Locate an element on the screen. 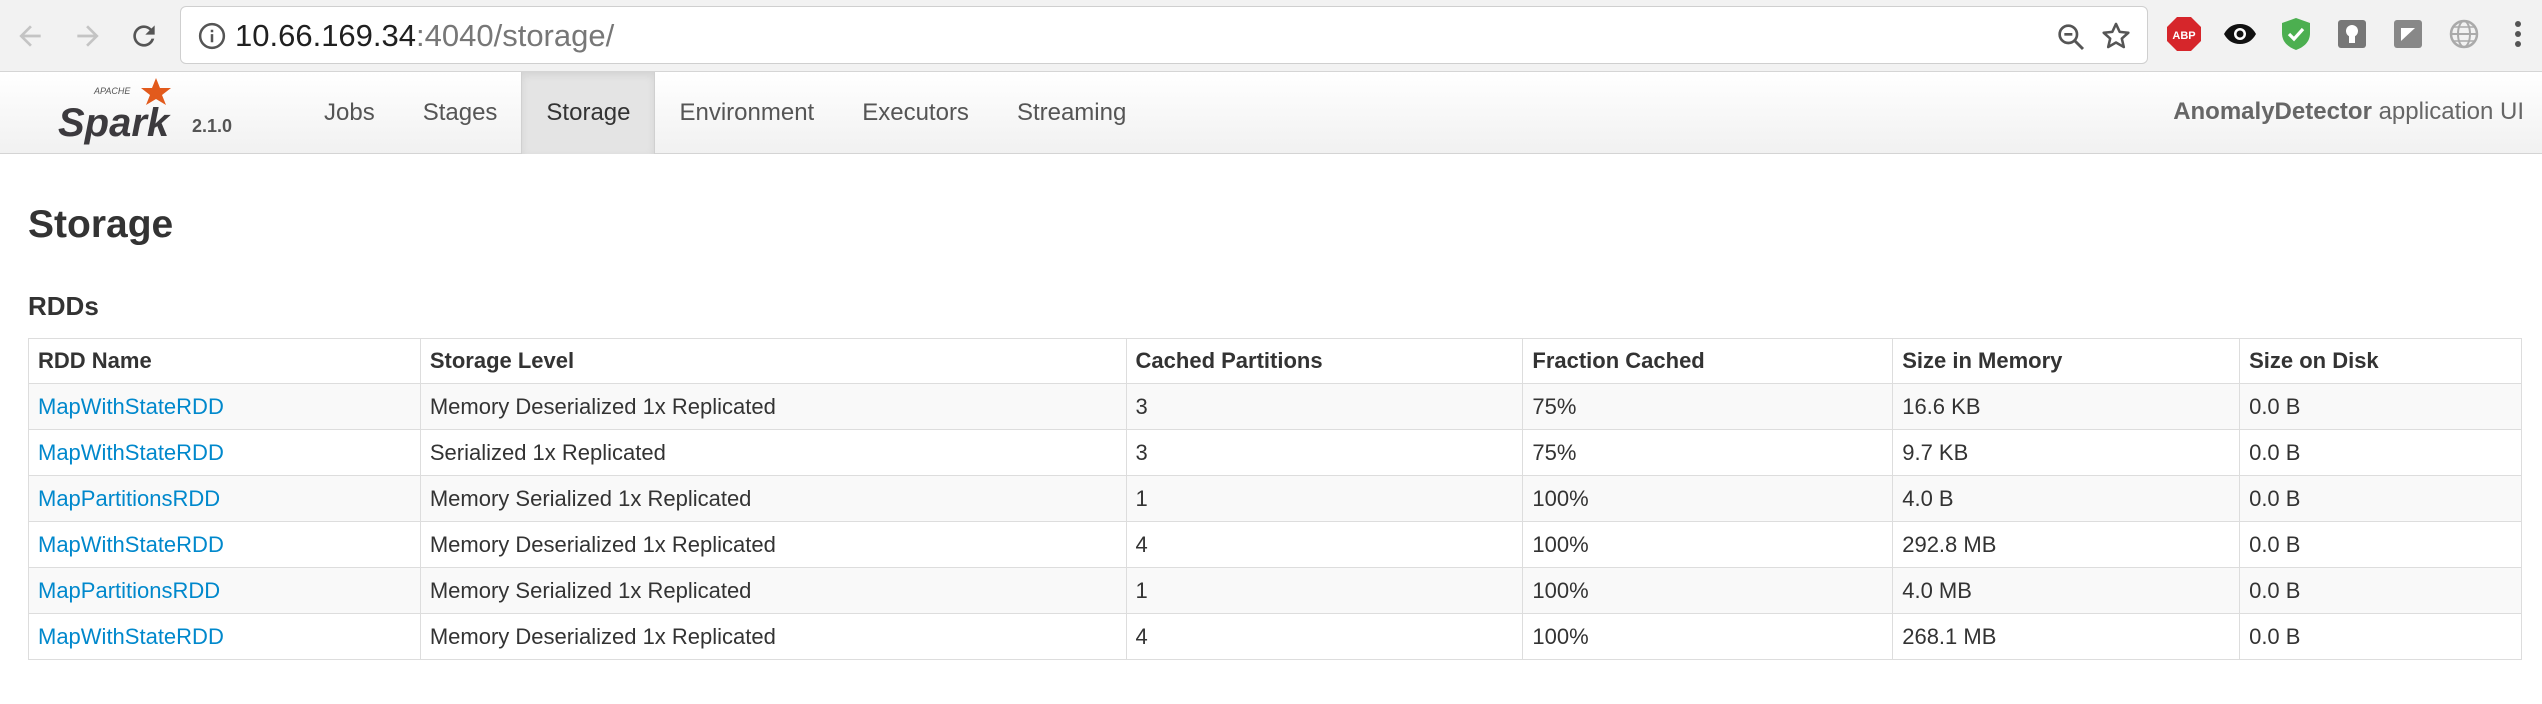 The height and width of the screenshot is (704, 2542). column-header-rdd-name: RDD Name is located at coordinates (224, 361).